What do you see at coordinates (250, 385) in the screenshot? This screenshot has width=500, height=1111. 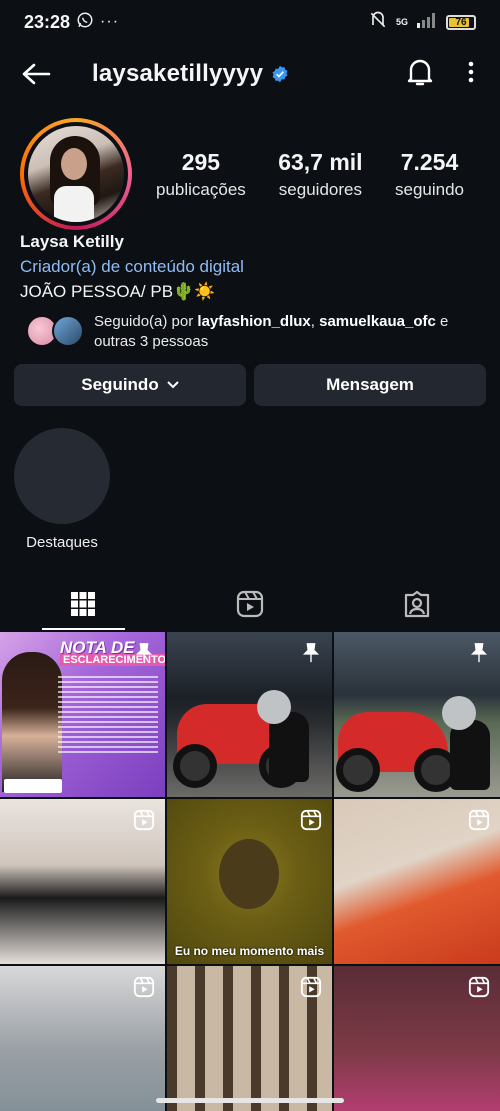 I see `profile-actions: Seguindo Mensagem` at bounding box center [250, 385].